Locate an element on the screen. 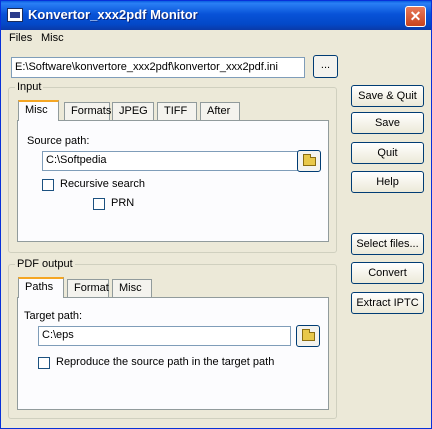 This screenshot has width=432, height=429. recursive-search-checkbox is located at coordinates (48, 185).